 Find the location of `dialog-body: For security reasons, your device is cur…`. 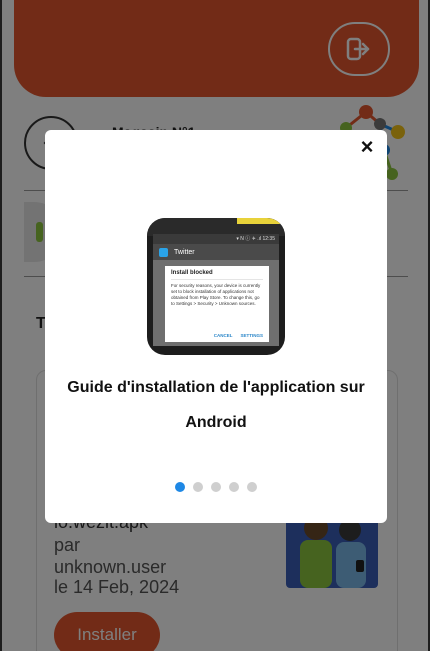

dialog-body: For security reasons, your device is cur… is located at coordinates (216, 295).